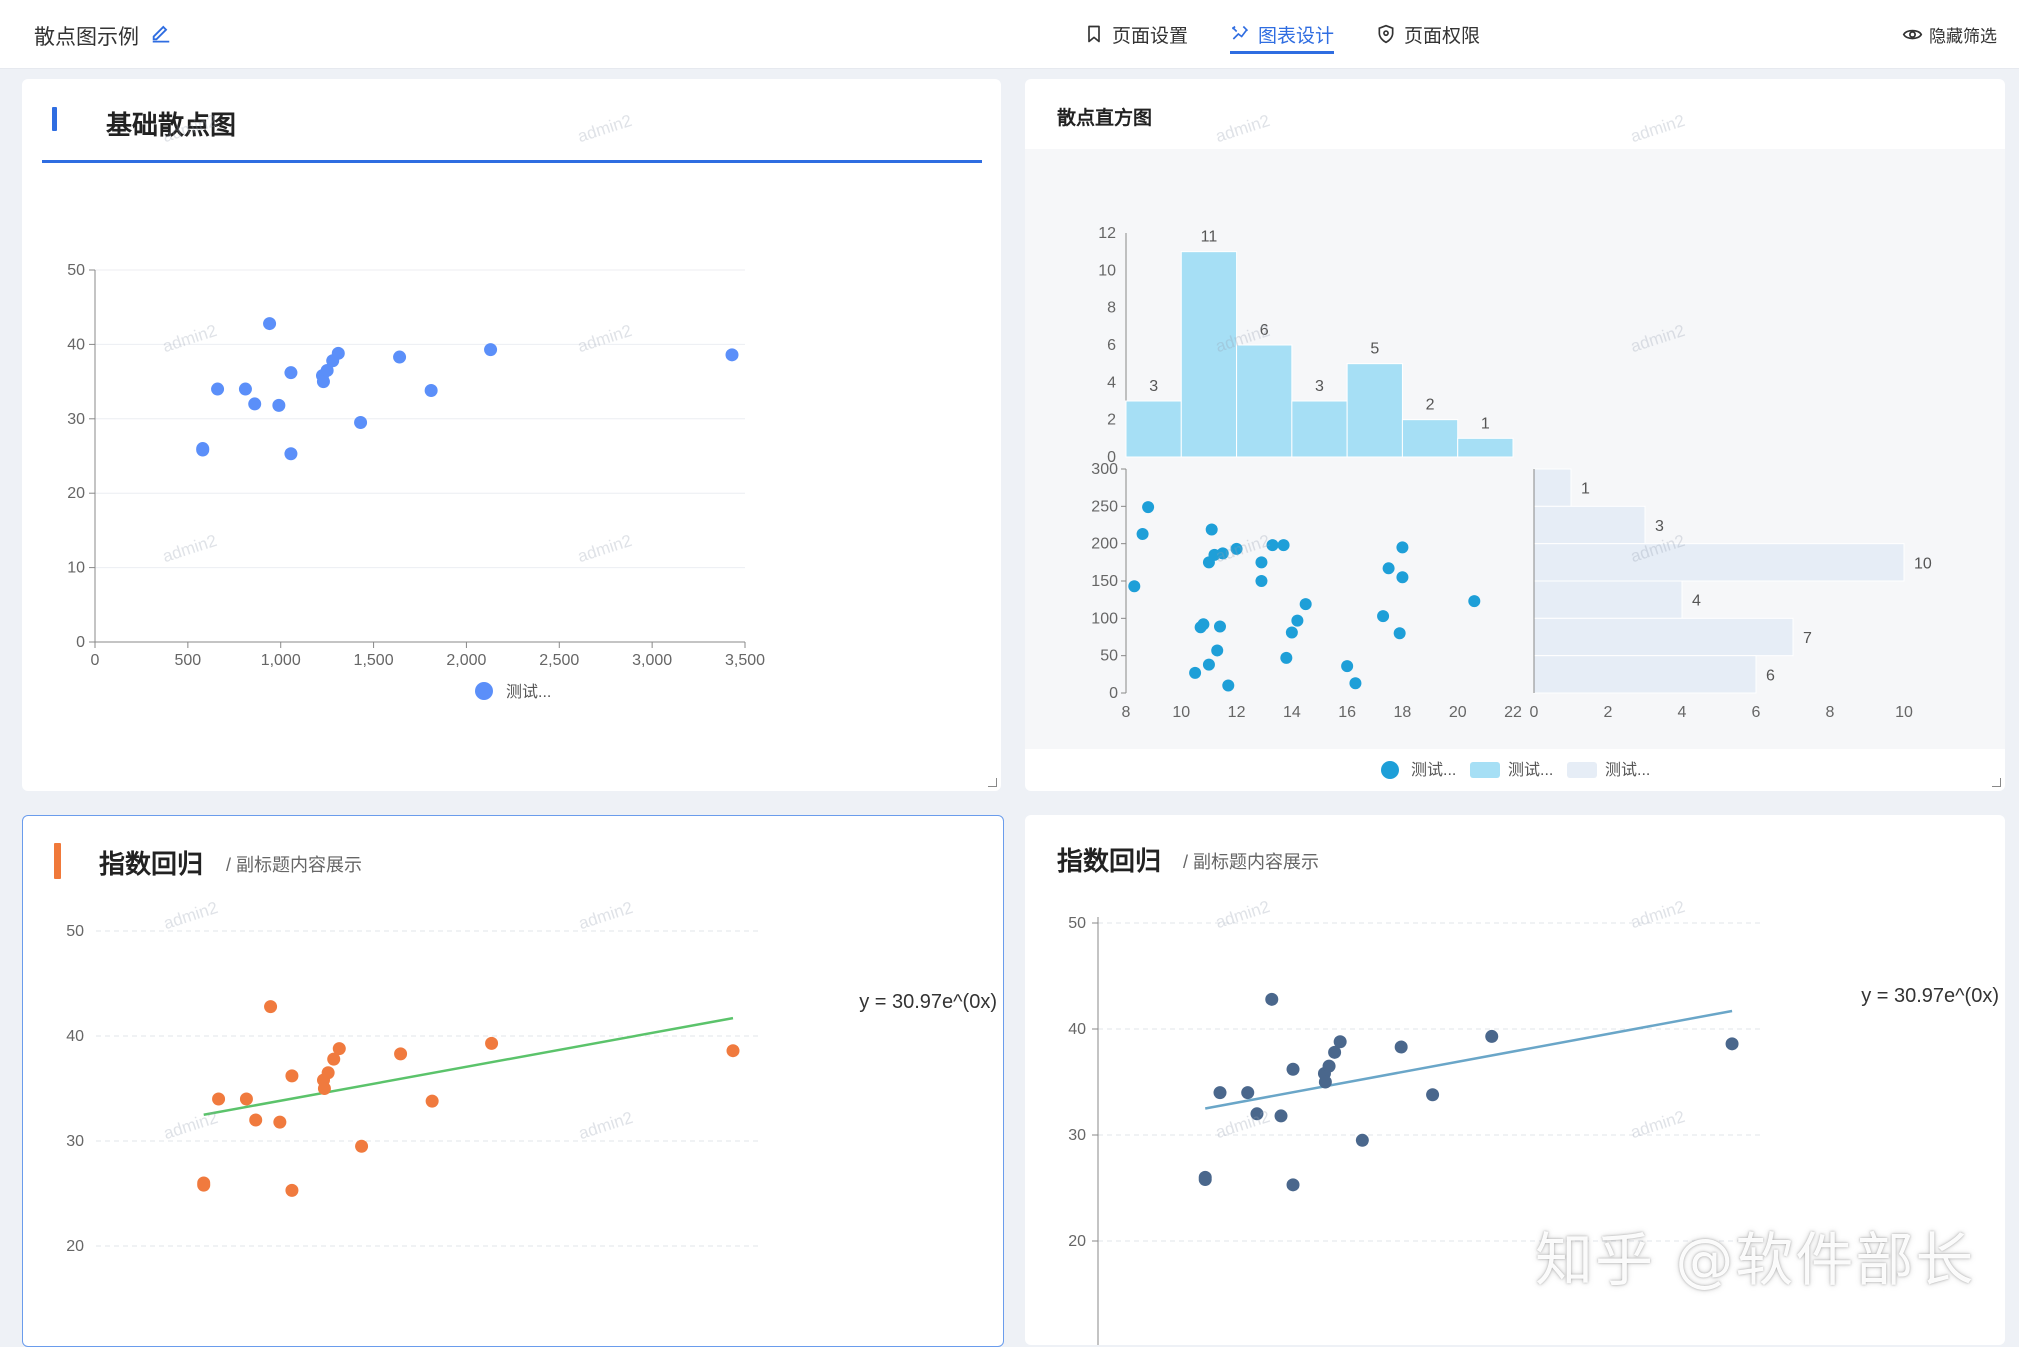 The image size is (2019, 1347). I want to click on hist-x-tick-label: 4, so click(1682, 712).